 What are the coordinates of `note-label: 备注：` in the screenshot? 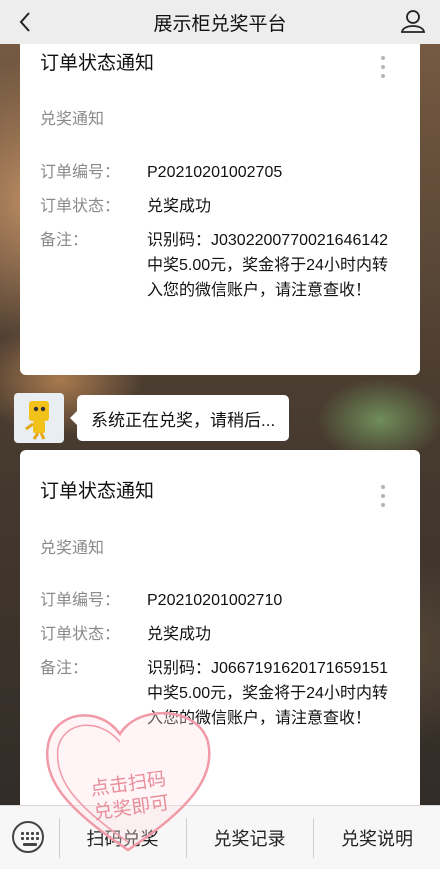 It's located at (64, 240).